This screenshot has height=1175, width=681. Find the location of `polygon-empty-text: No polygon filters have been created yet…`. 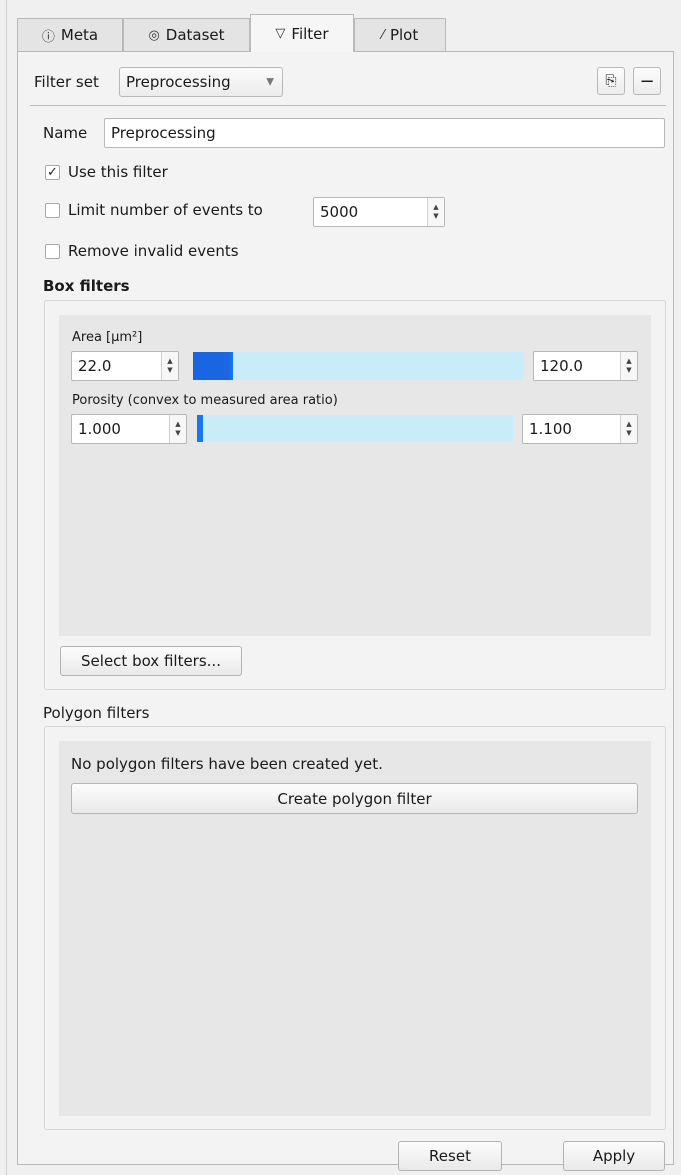

polygon-empty-text: No polygon filters have been created yet… is located at coordinates (227, 764).